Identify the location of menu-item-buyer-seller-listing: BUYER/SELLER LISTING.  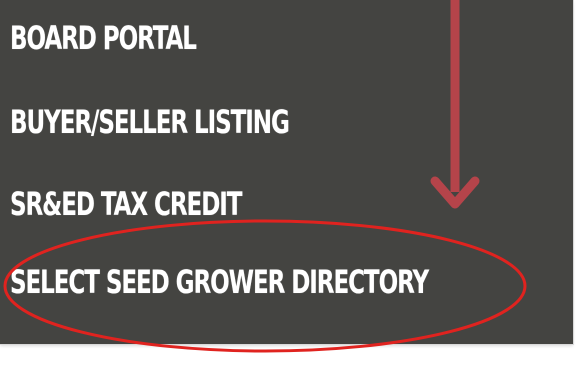
(150, 122).